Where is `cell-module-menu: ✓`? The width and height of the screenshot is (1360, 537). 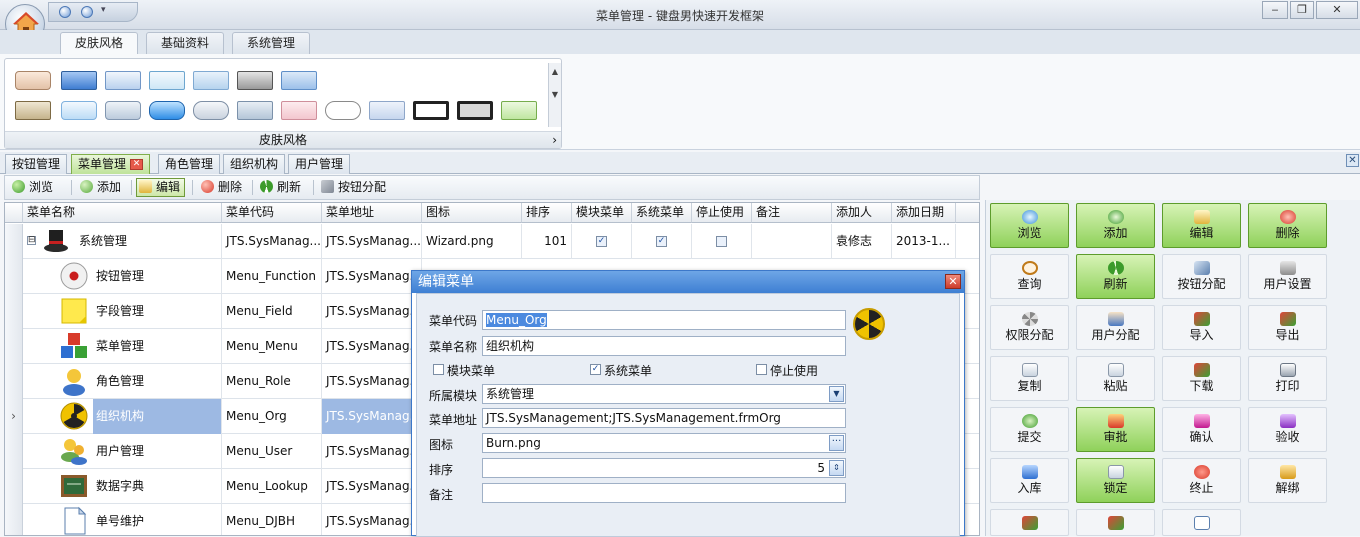
cell-module-menu: ✓ is located at coordinates (602, 241).